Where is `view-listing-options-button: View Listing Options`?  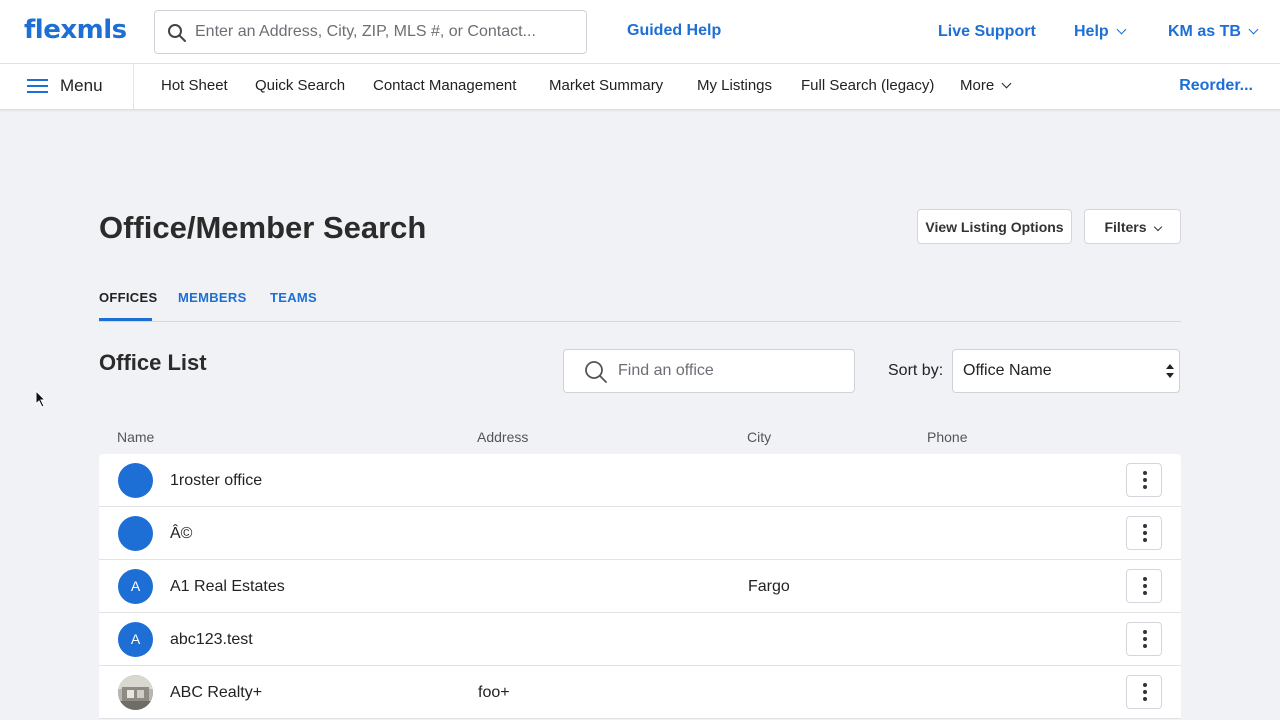 view-listing-options-button: View Listing Options is located at coordinates (994, 226).